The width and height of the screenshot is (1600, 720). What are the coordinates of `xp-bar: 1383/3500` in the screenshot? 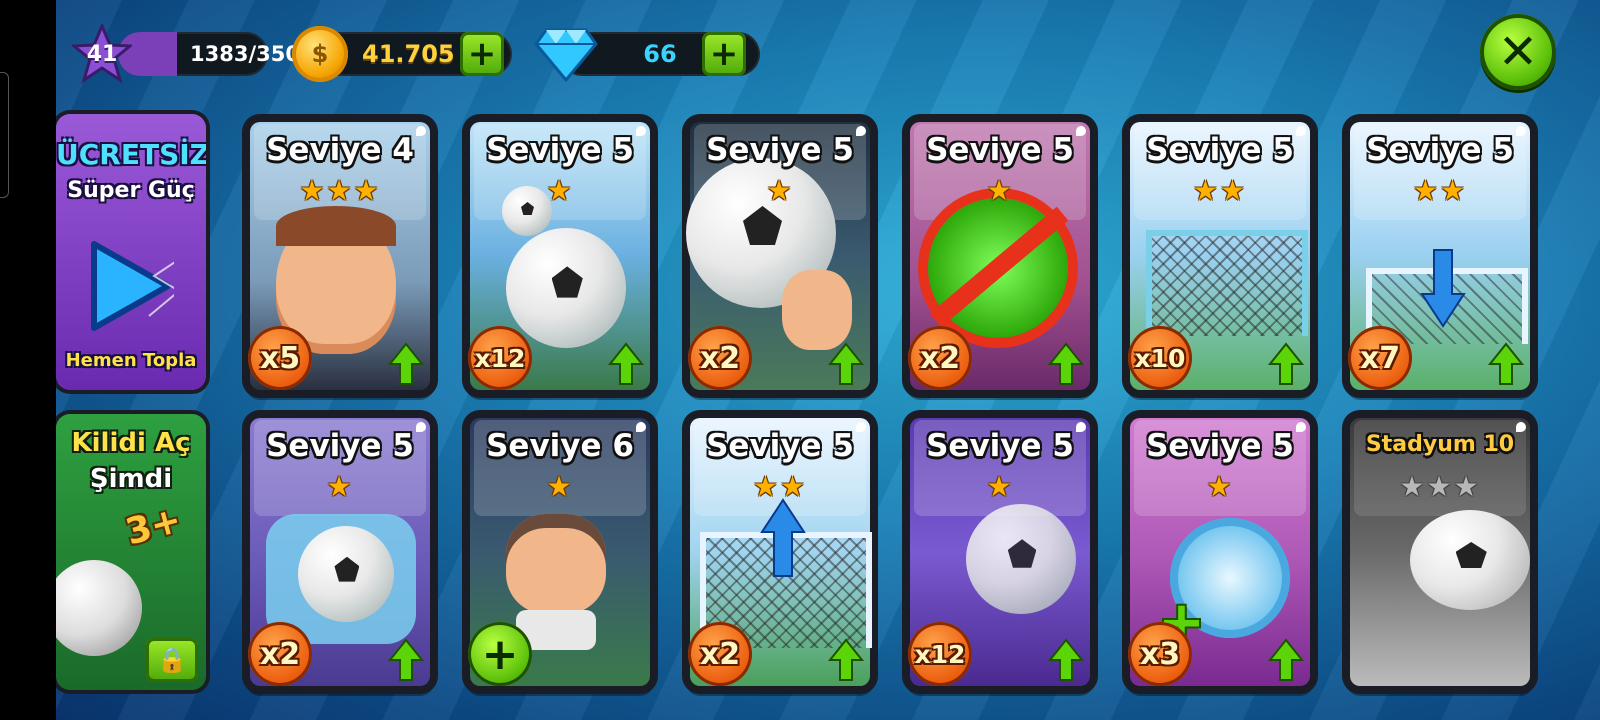 It's located at (216, 54).